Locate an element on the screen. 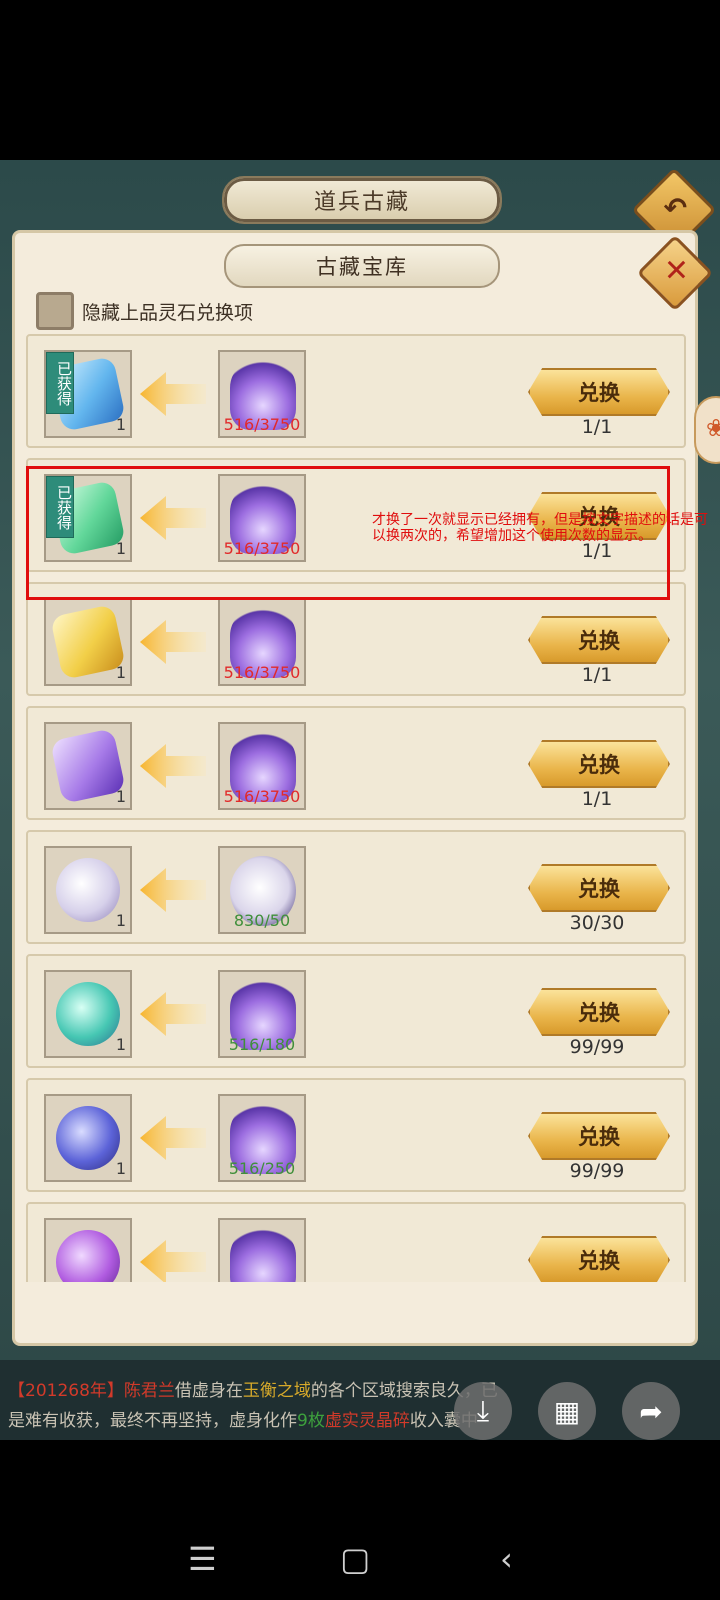 The height and width of the screenshot is (1600, 720). outer-title: 道兵古藏 is located at coordinates (361, 202).